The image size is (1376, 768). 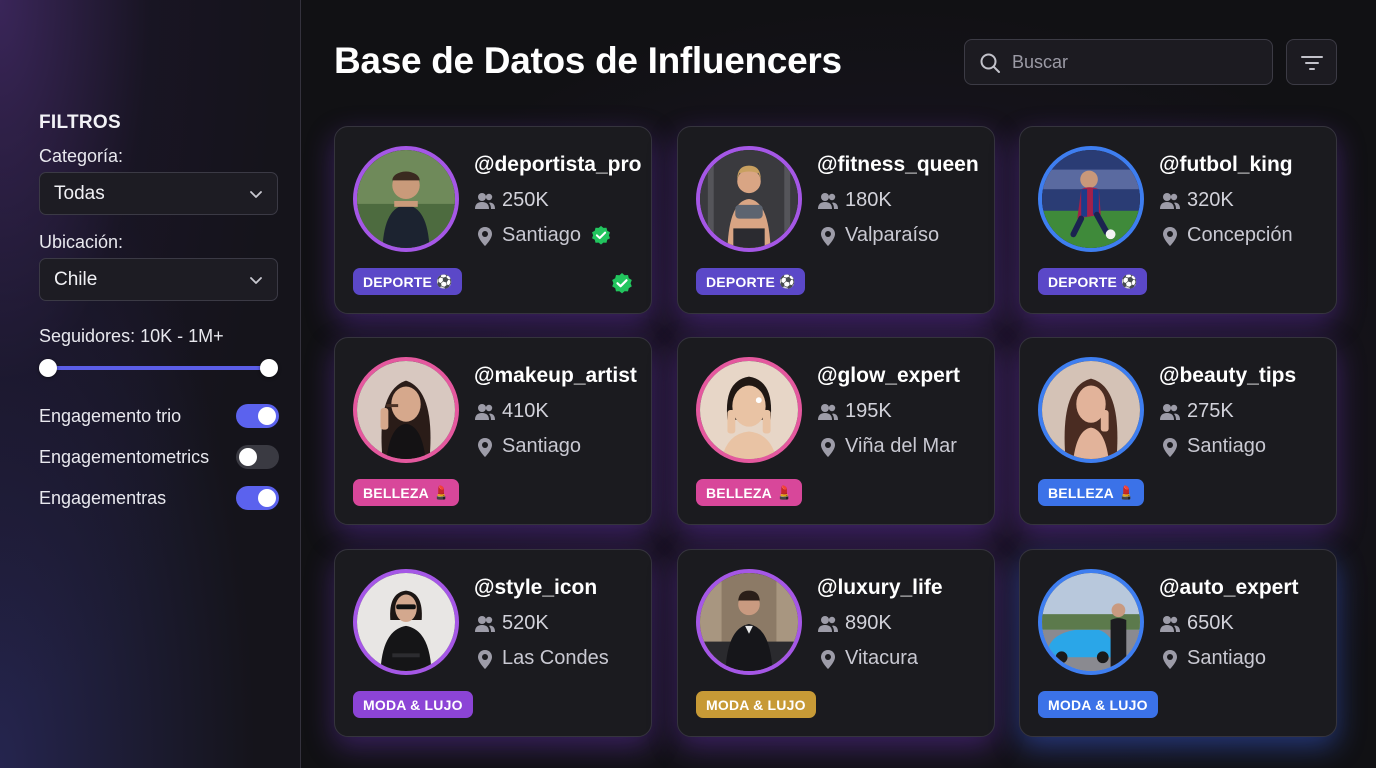 I want to click on followers-count: 410K, so click(x=525, y=411).